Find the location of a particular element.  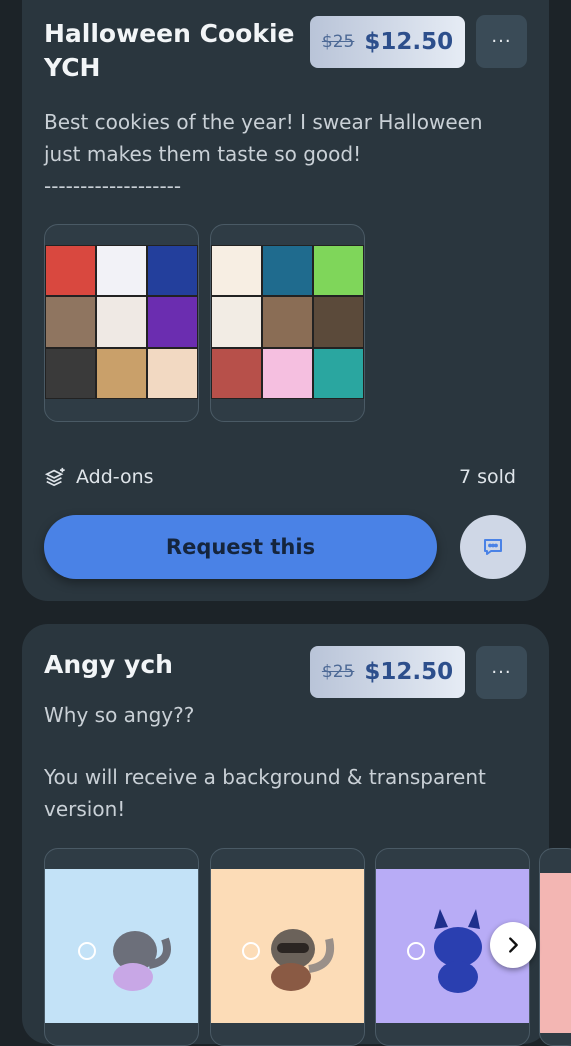

description-line: Why so angy?? is located at coordinates (119, 715).